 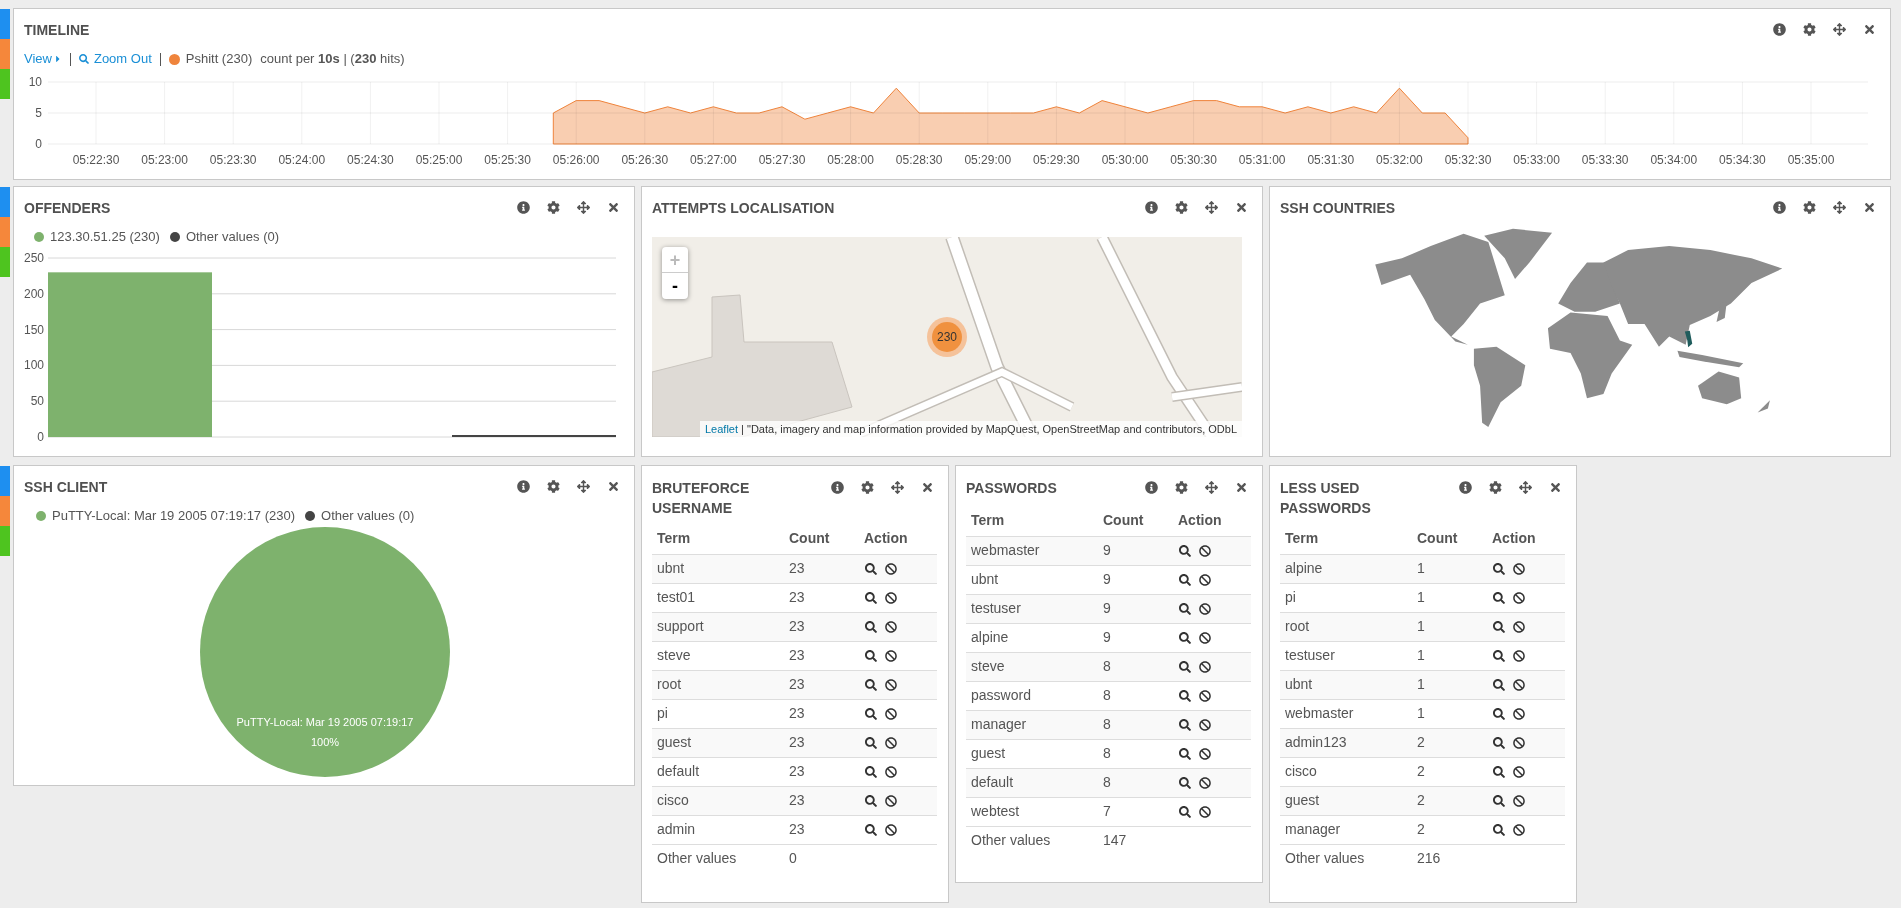 I want to click on leaflet-link: Leaflet, so click(x=722, y=429).